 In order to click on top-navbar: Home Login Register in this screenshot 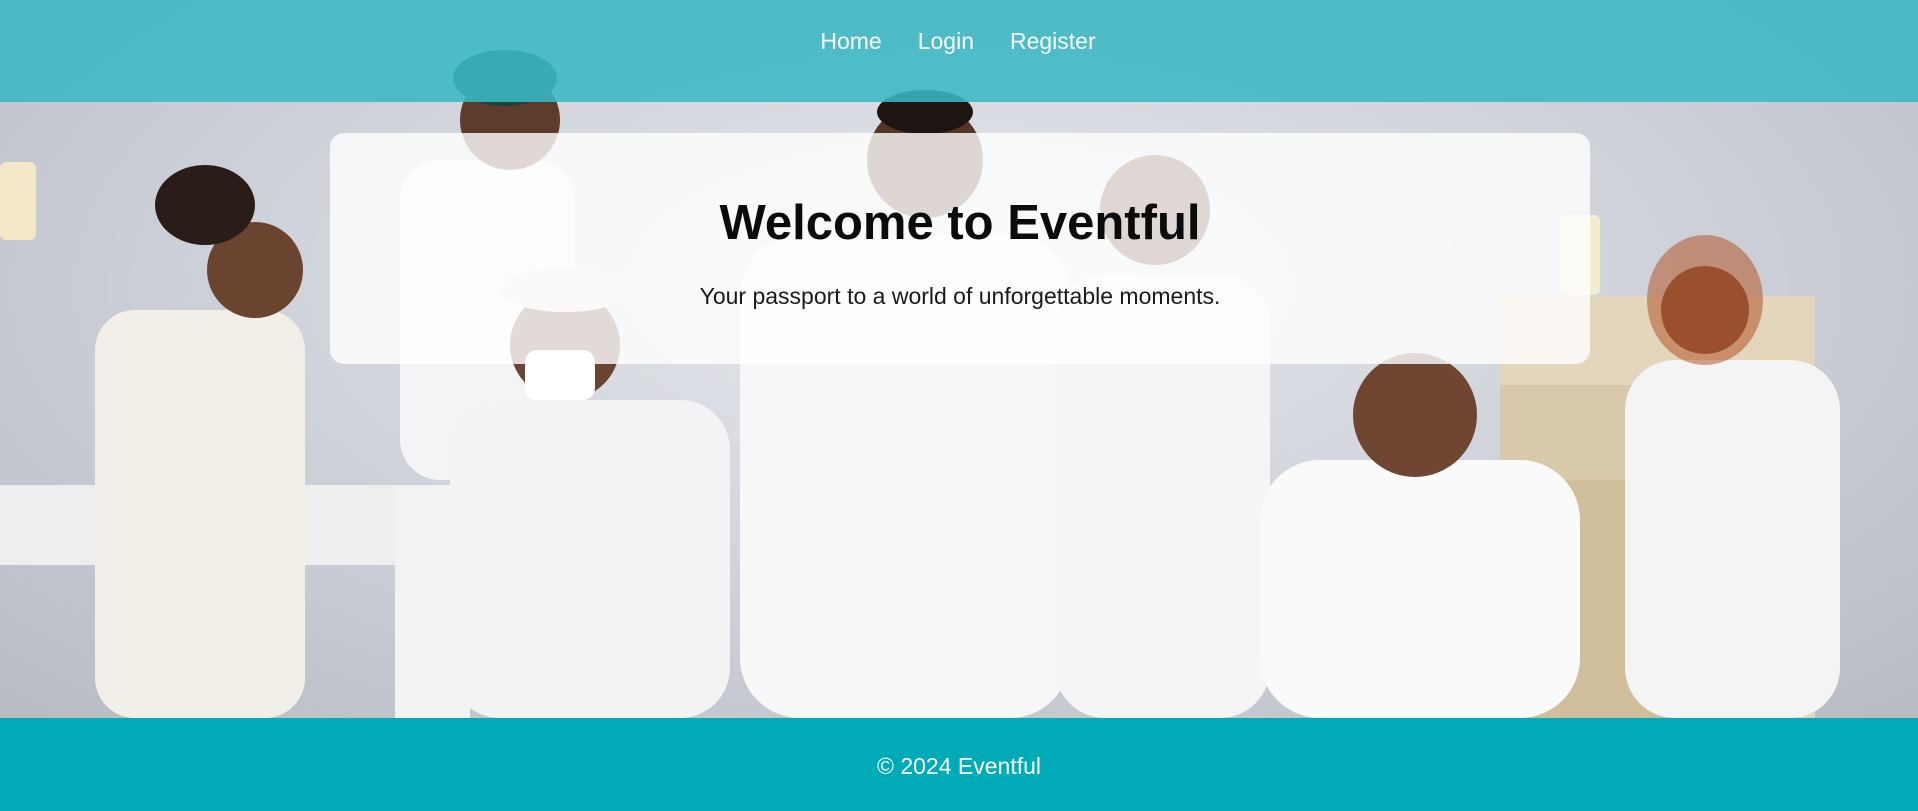, I will do `click(959, 51)`.